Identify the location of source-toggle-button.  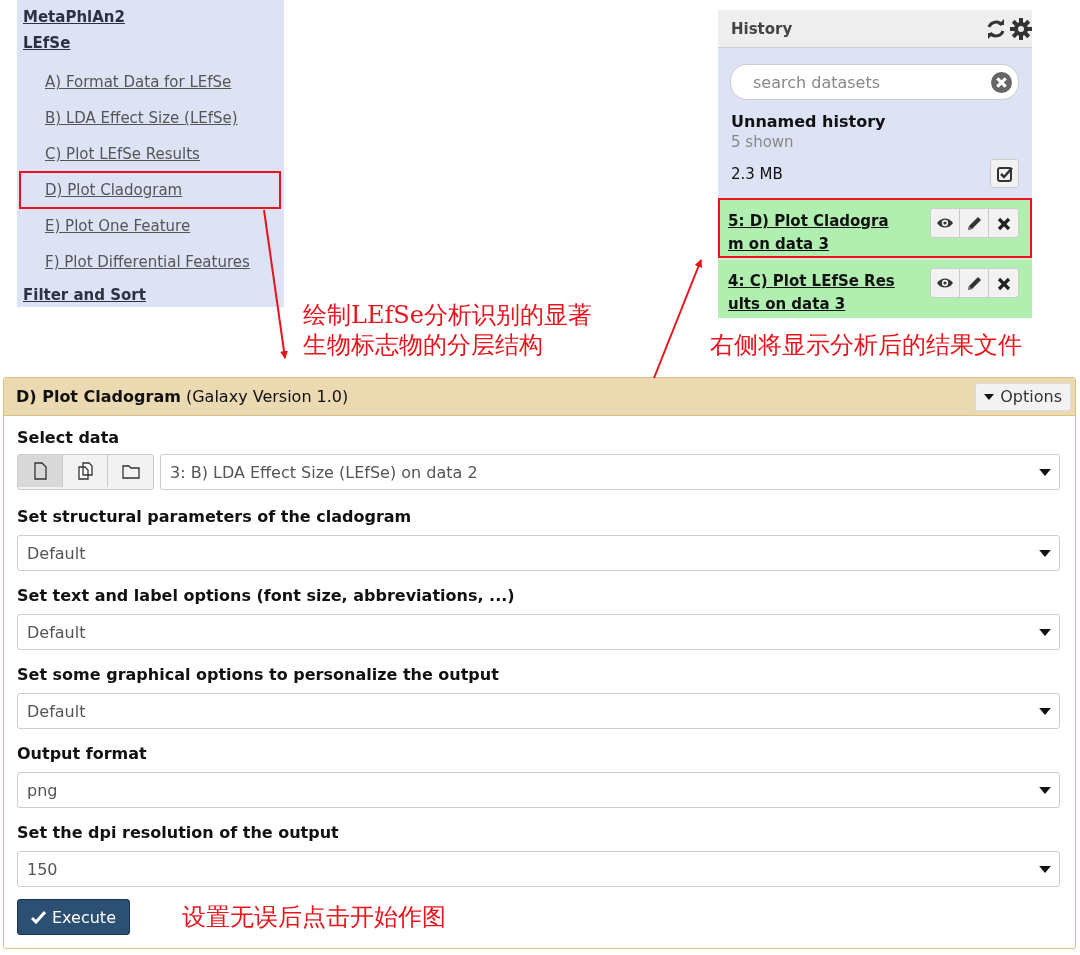
(40, 471).